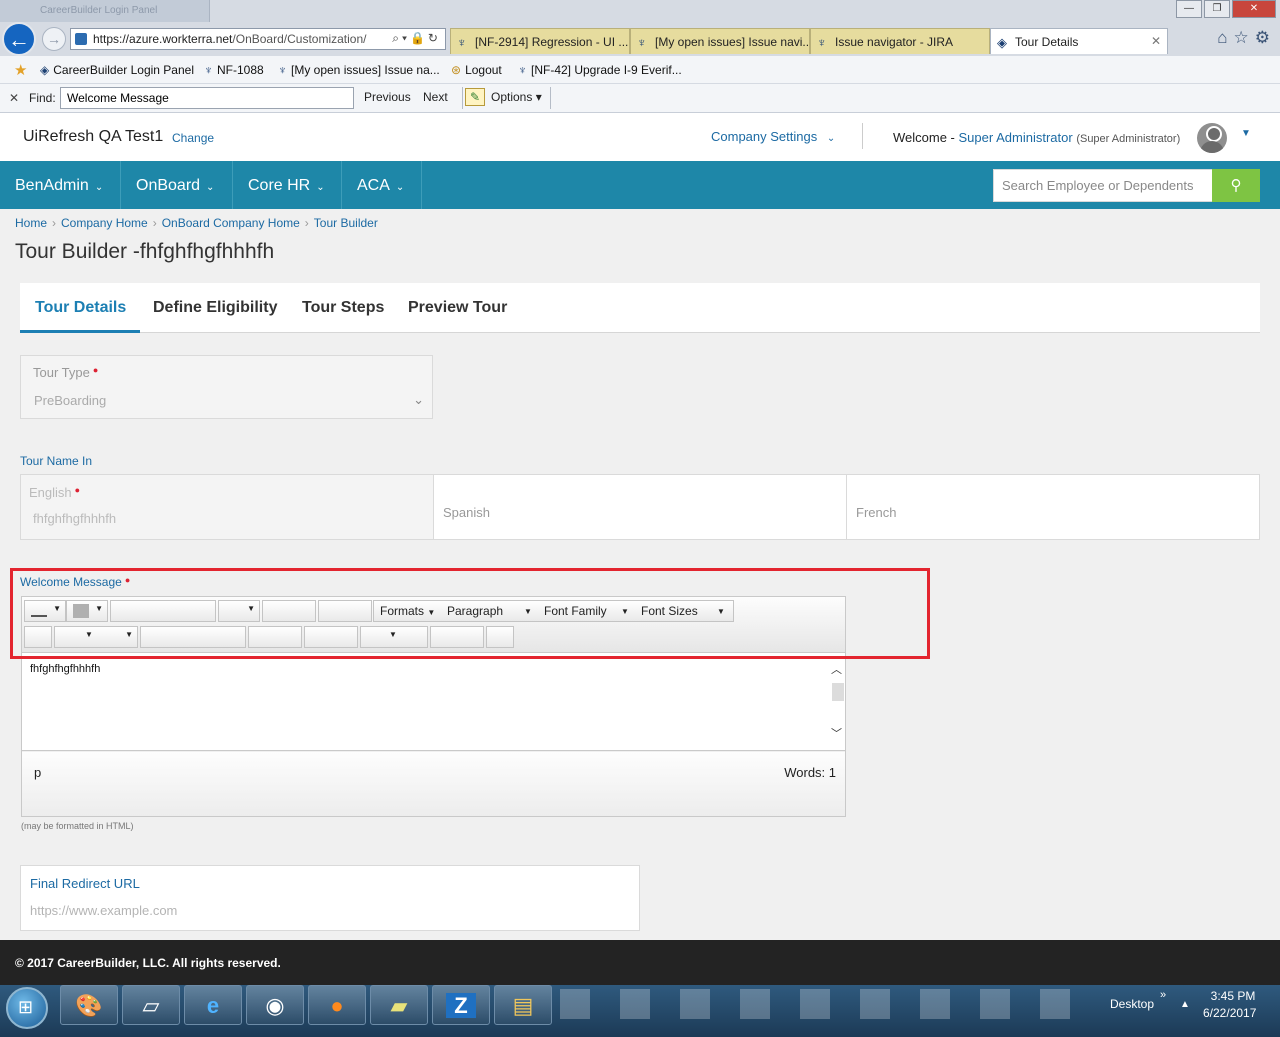 The image size is (1280, 1037). Describe the element at coordinates (1189, 9) in the screenshot. I see `minimize-icon: —` at that location.